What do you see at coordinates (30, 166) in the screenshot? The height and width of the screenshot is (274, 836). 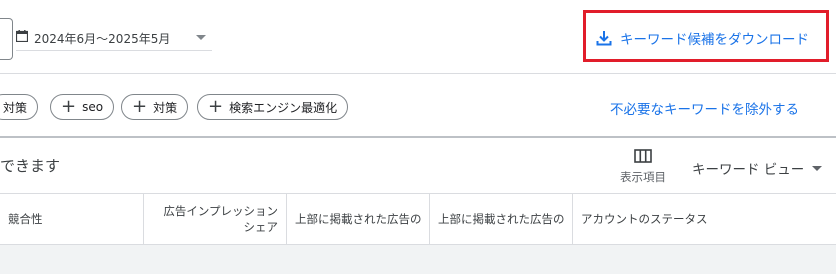 I see `section-description: できます` at bounding box center [30, 166].